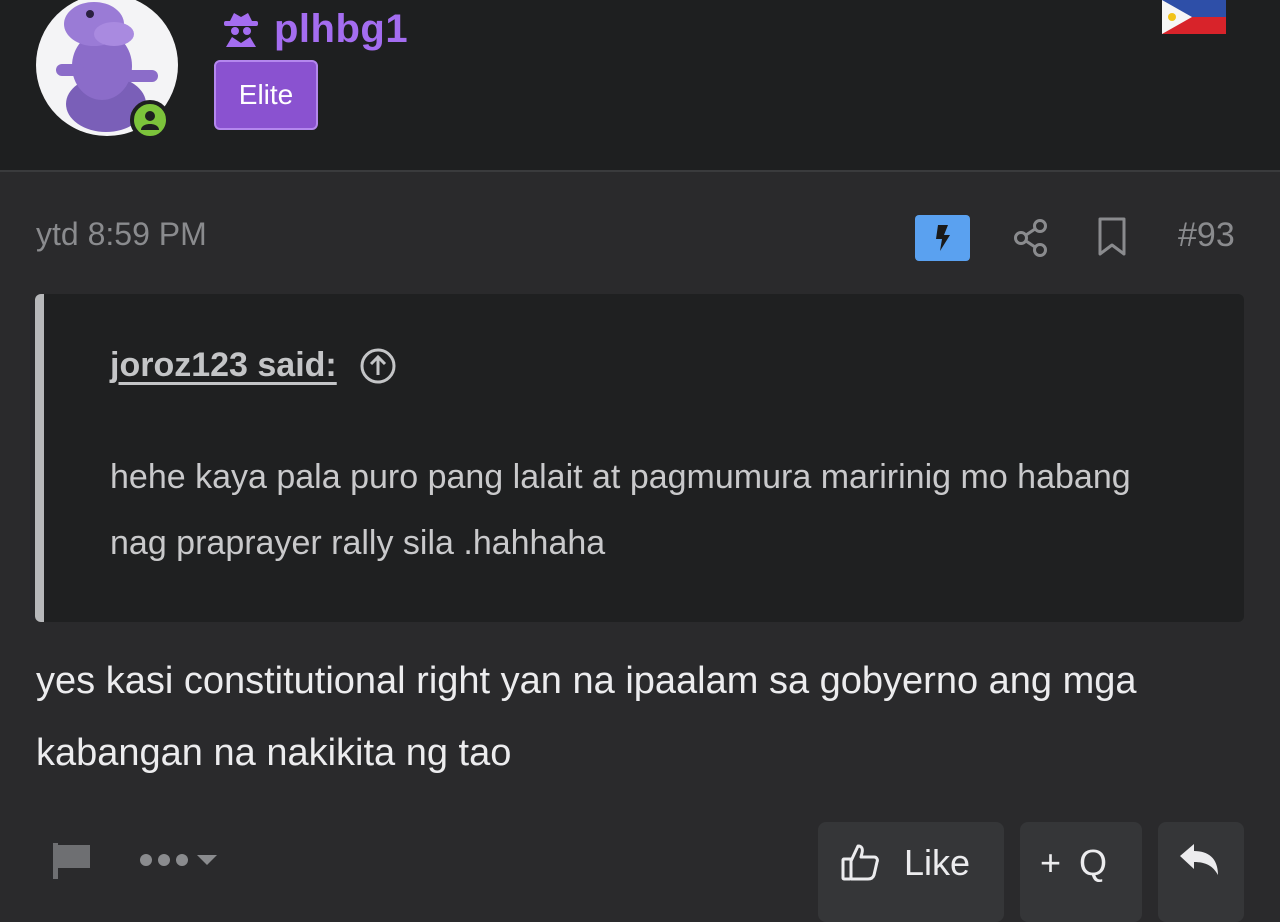 This screenshot has height=922, width=1280. Describe the element at coordinates (378, 366) in the screenshot. I see `arrow-up-circle-icon` at that location.